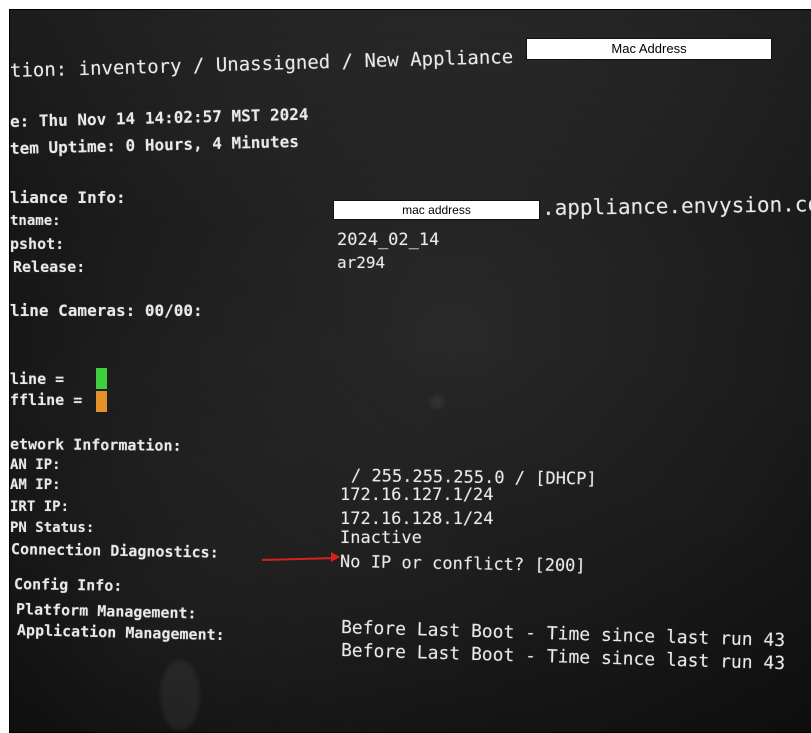  Describe the element at coordinates (37, 244) in the screenshot. I see `snapshot-label: pshot:` at that location.